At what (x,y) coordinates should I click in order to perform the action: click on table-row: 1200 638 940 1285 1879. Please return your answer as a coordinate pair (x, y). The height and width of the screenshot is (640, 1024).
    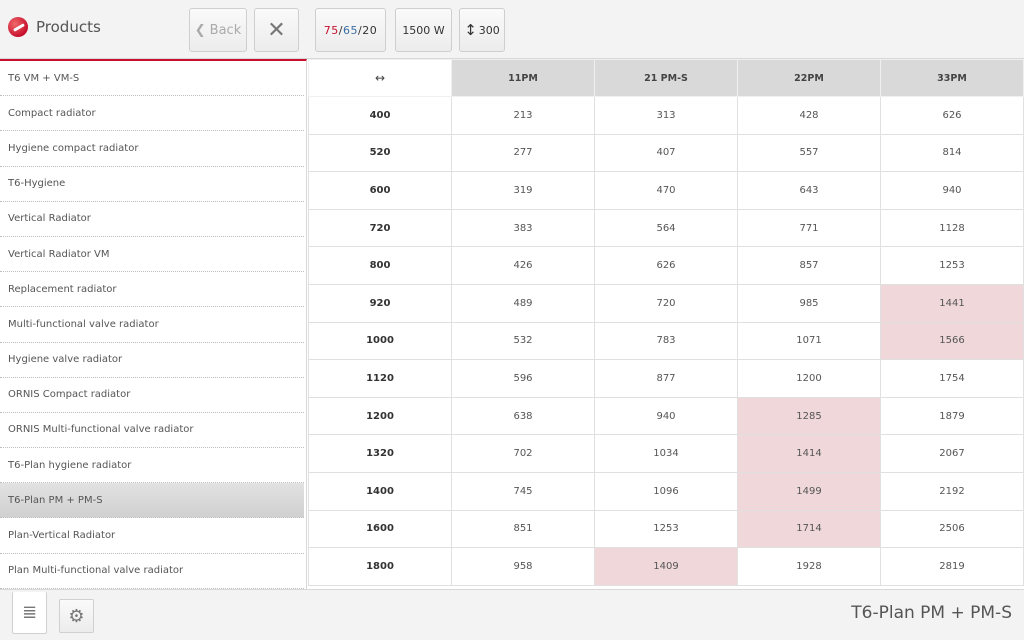
    Looking at the image, I should click on (666, 416).